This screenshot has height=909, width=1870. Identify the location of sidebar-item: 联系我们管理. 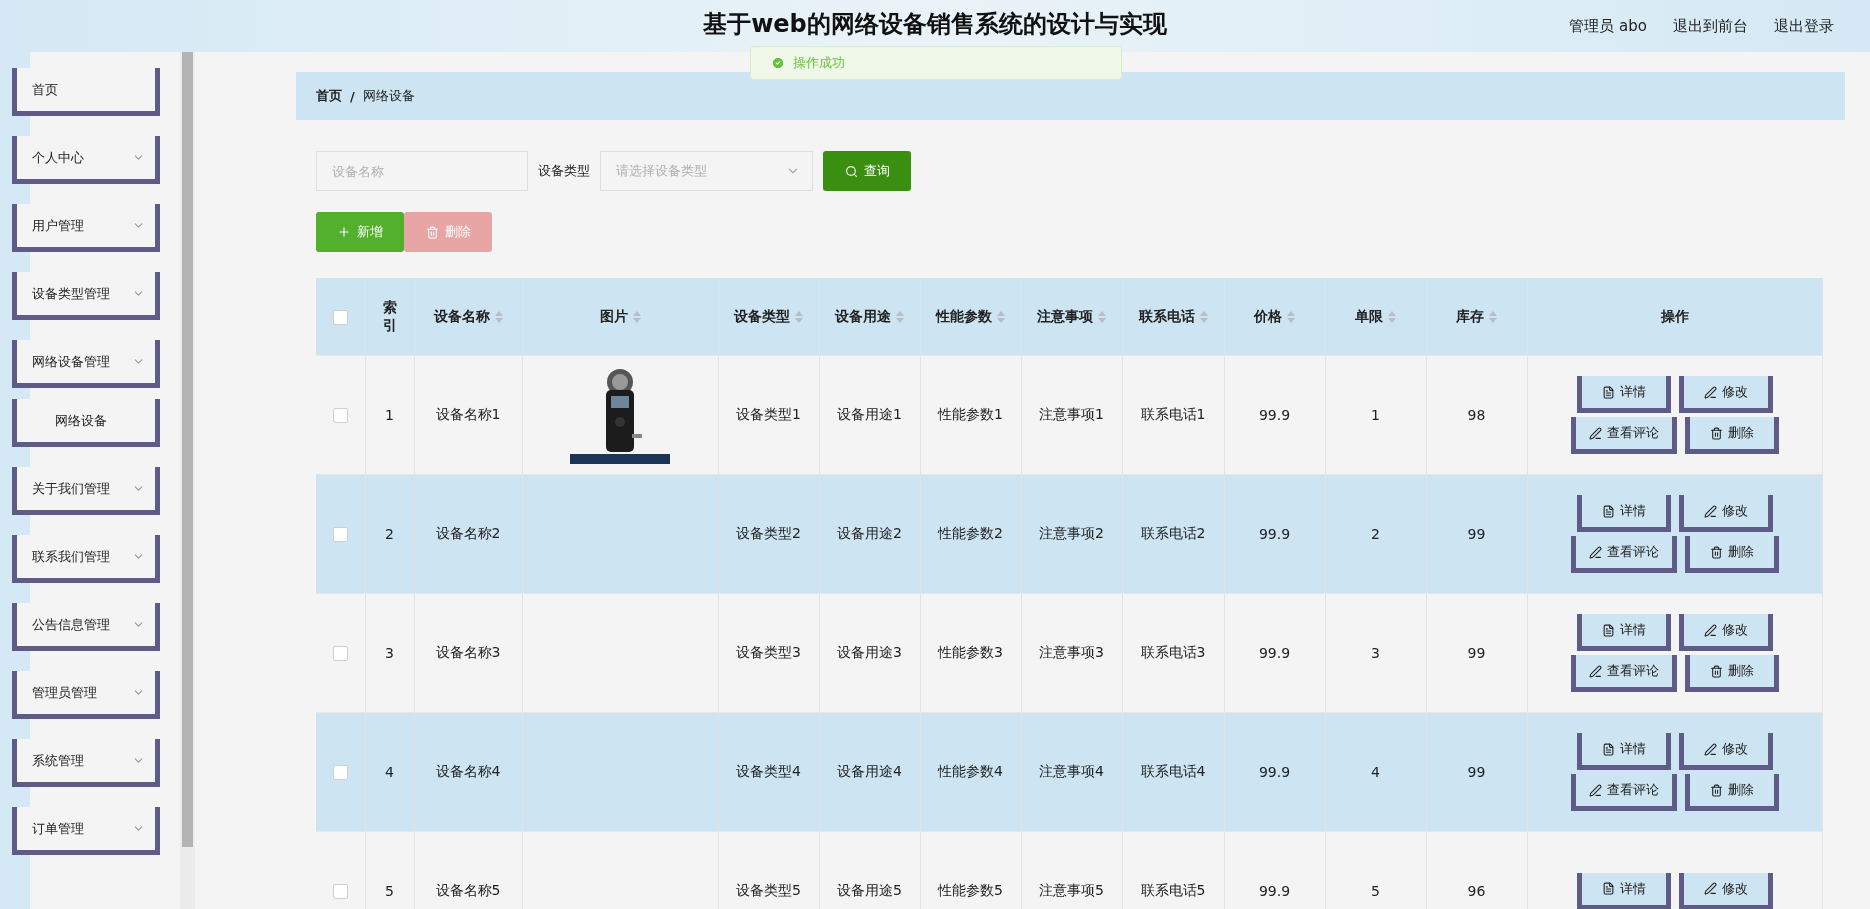
(86, 559).